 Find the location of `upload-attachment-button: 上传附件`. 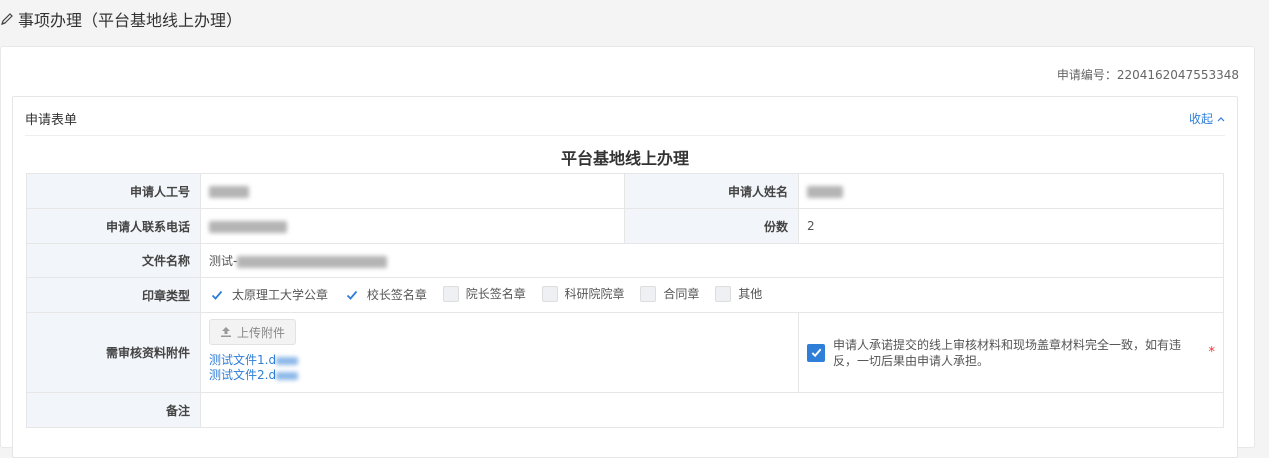

upload-attachment-button: 上传附件 is located at coordinates (253, 332).